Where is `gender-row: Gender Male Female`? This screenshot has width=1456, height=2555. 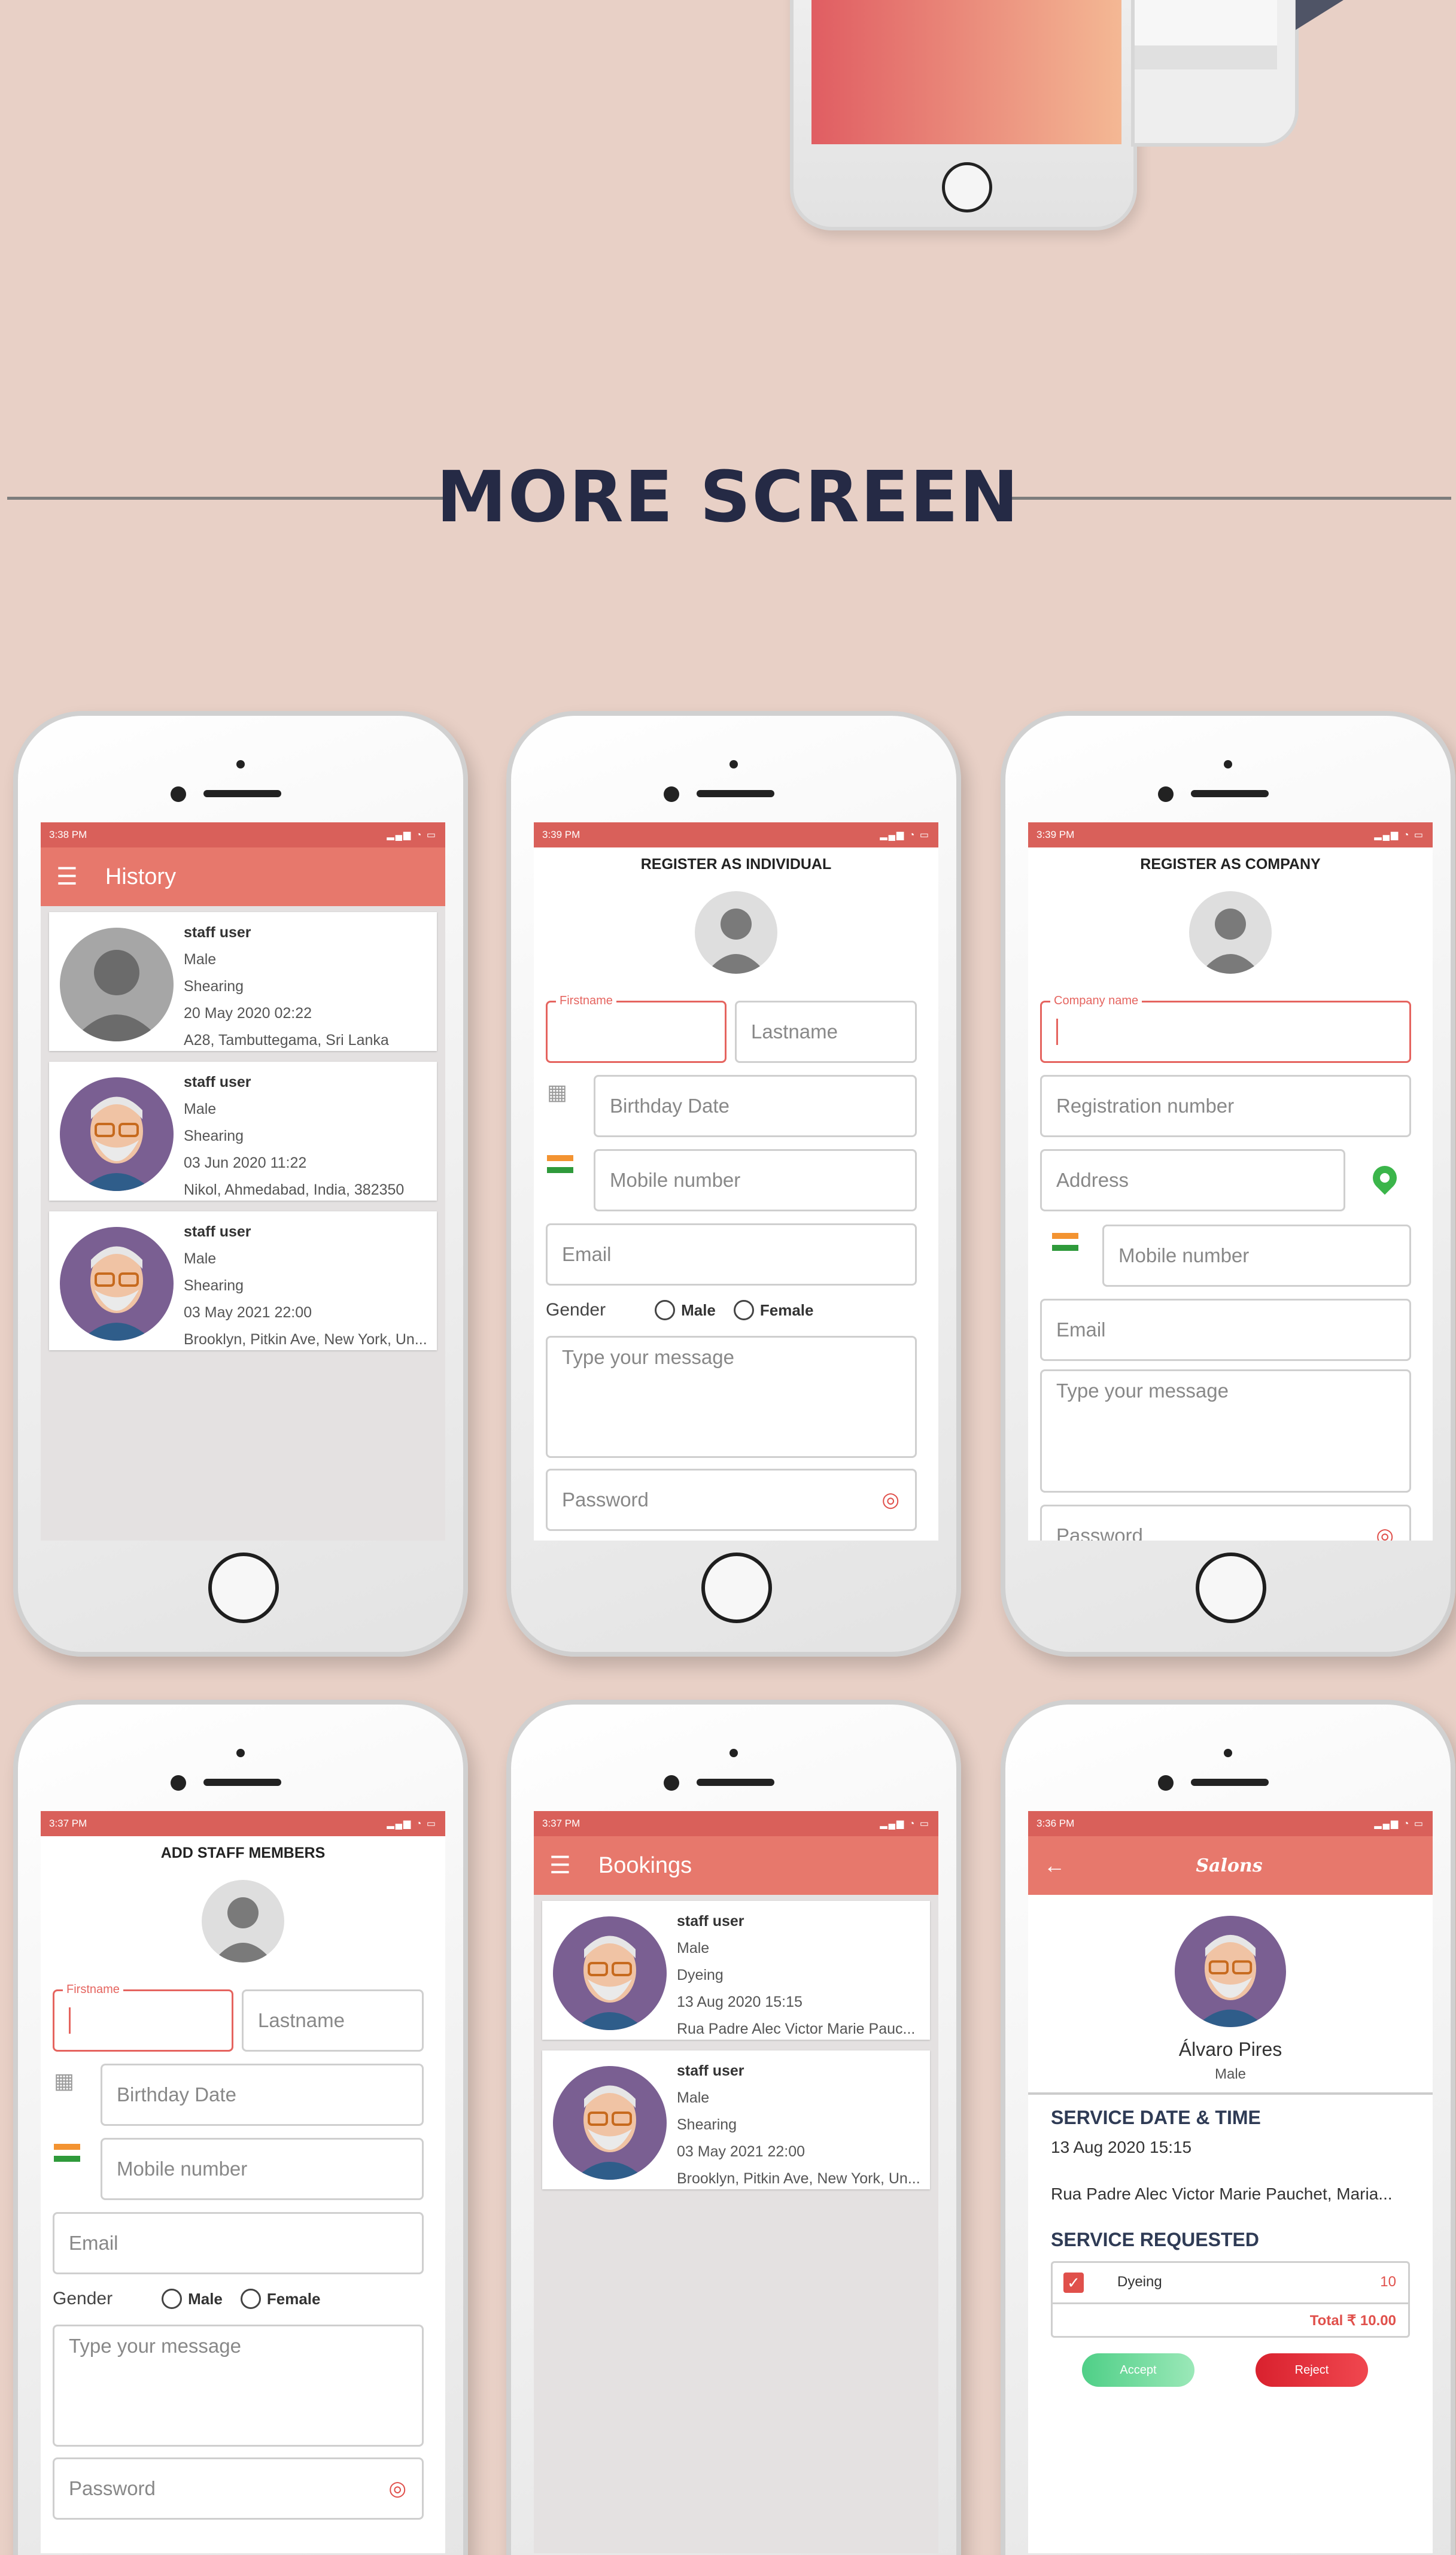
gender-row: Gender Male Female is located at coordinates (680, 1310).